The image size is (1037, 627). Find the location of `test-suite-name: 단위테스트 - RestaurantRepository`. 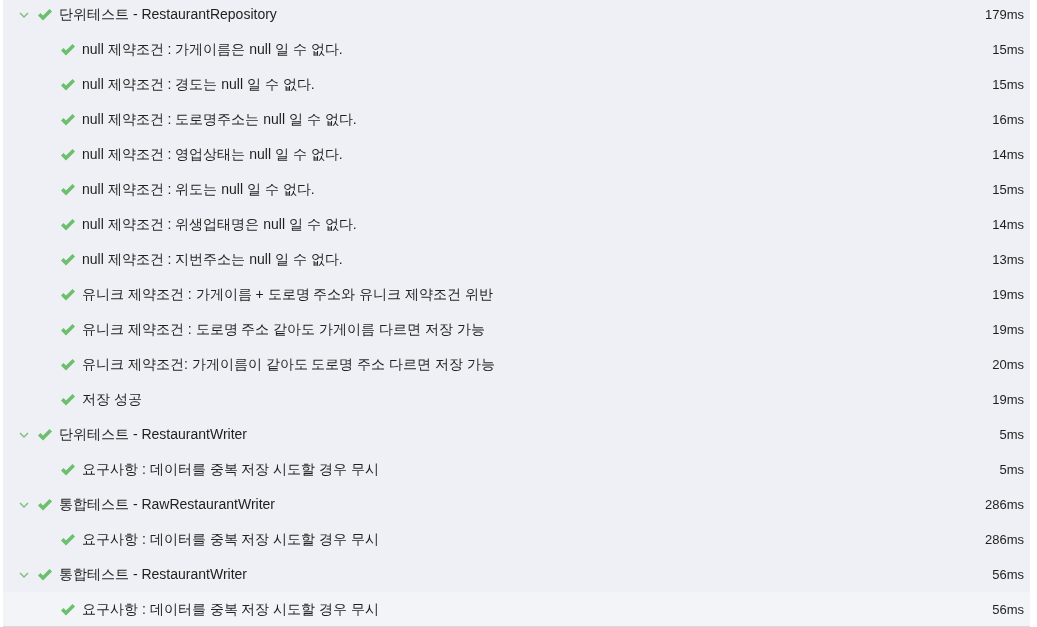

test-suite-name: 단위테스트 - RestaurantRepository is located at coordinates (522, 14).